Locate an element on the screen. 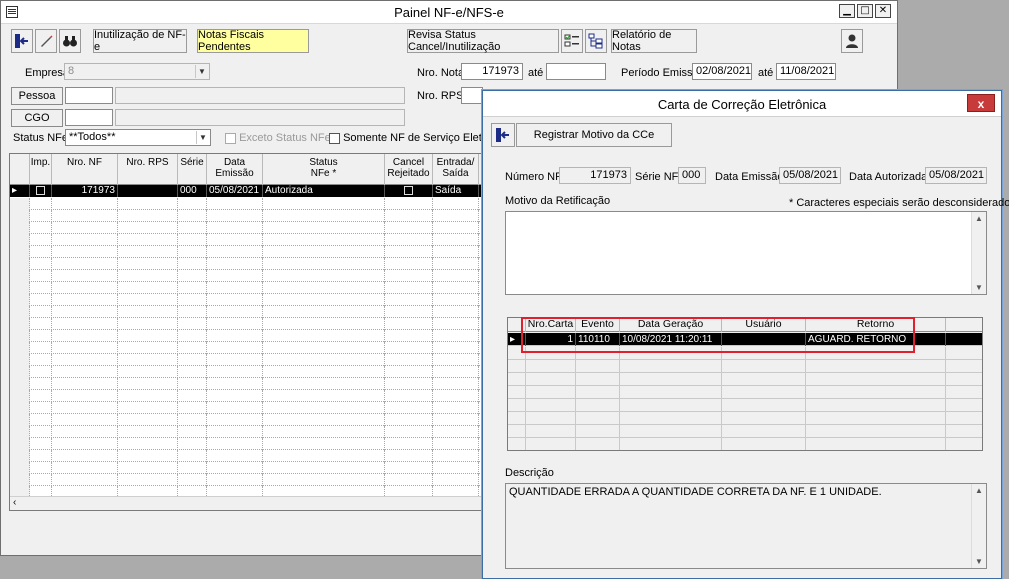  descricao-scrollbar: ▲ ▼ is located at coordinates (978, 526).